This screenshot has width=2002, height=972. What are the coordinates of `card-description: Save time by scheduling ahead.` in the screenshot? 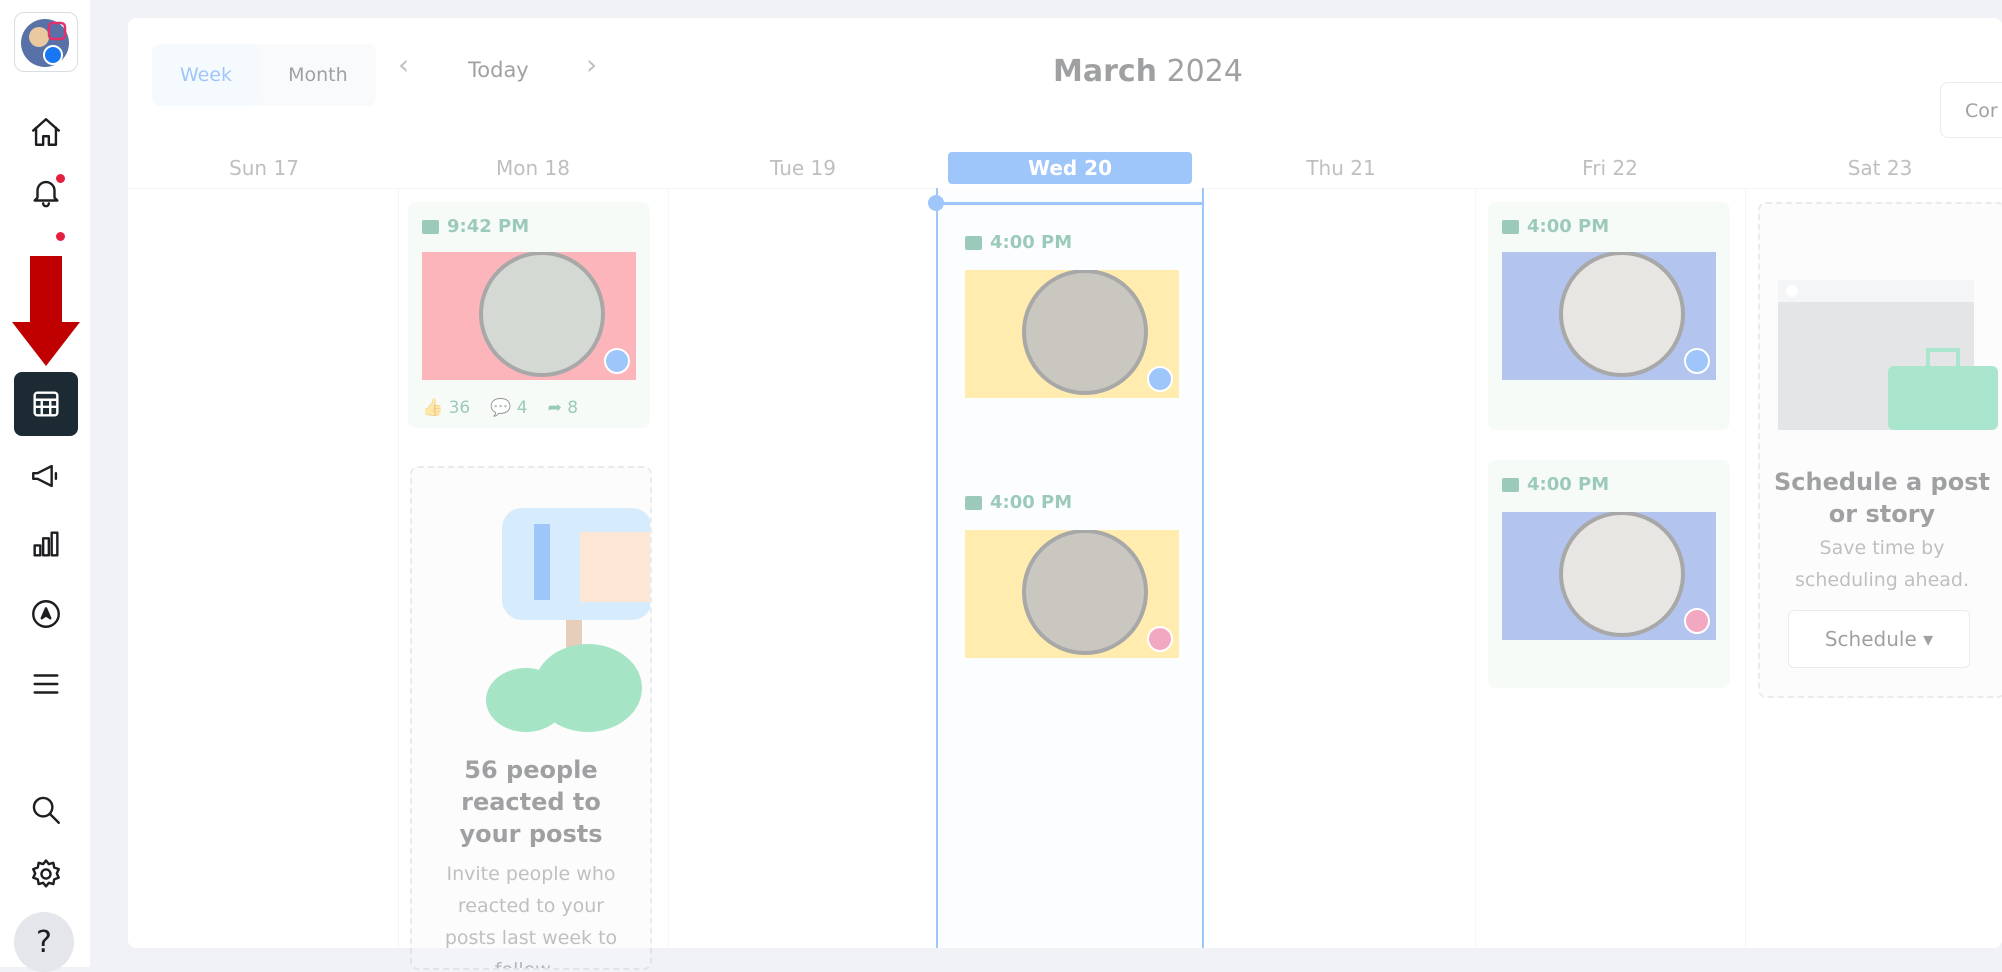 It's located at (1882, 564).